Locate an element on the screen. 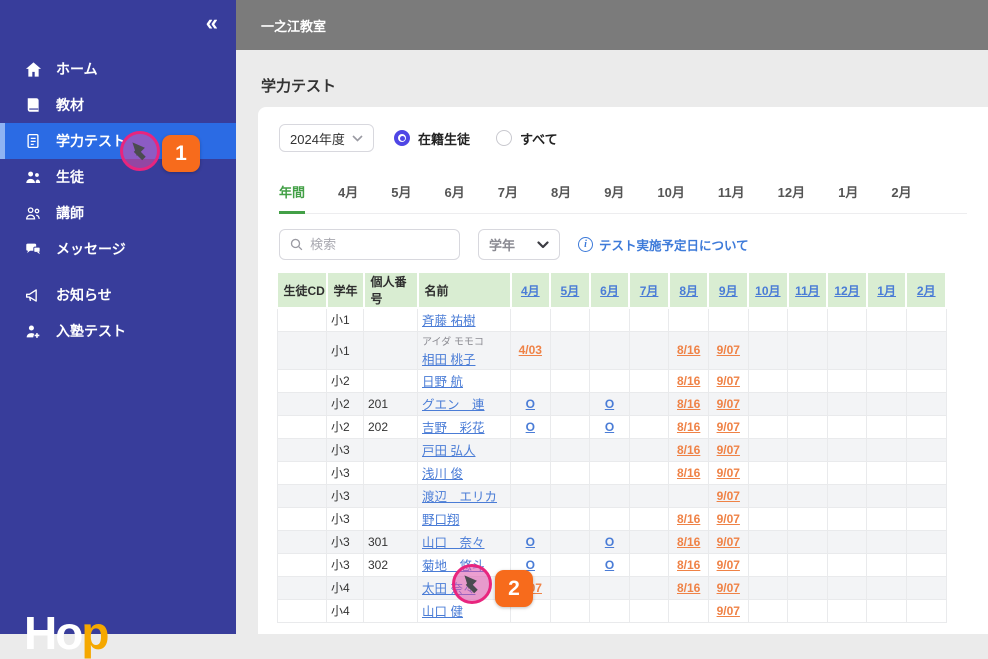 This screenshot has height=659, width=988. tab-8月: 8月 is located at coordinates (561, 198).